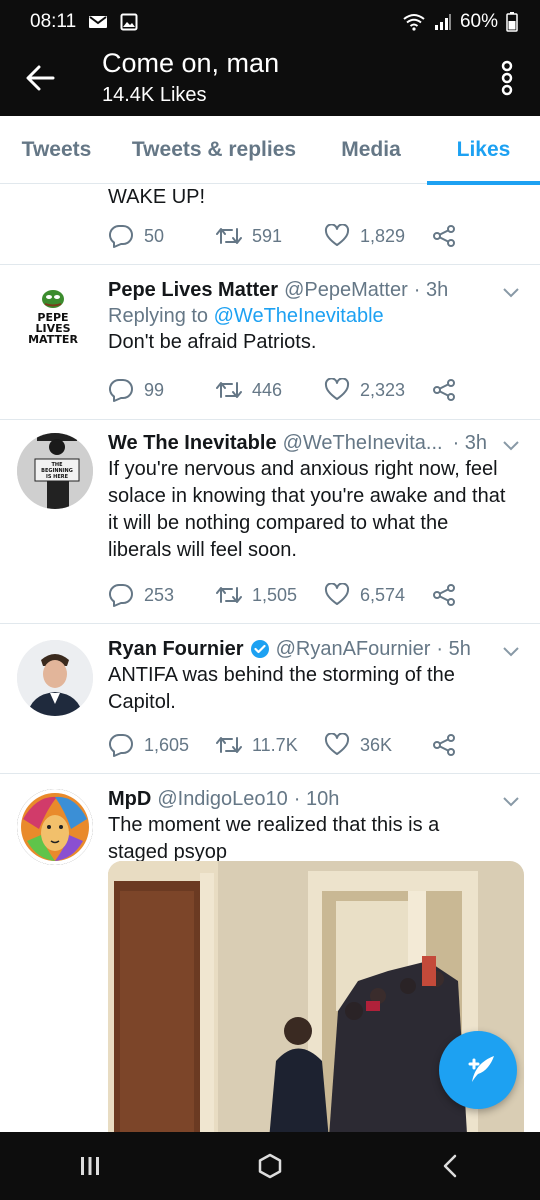  What do you see at coordinates (154, 389) in the screenshot?
I see `reply-count: 99` at bounding box center [154, 389].